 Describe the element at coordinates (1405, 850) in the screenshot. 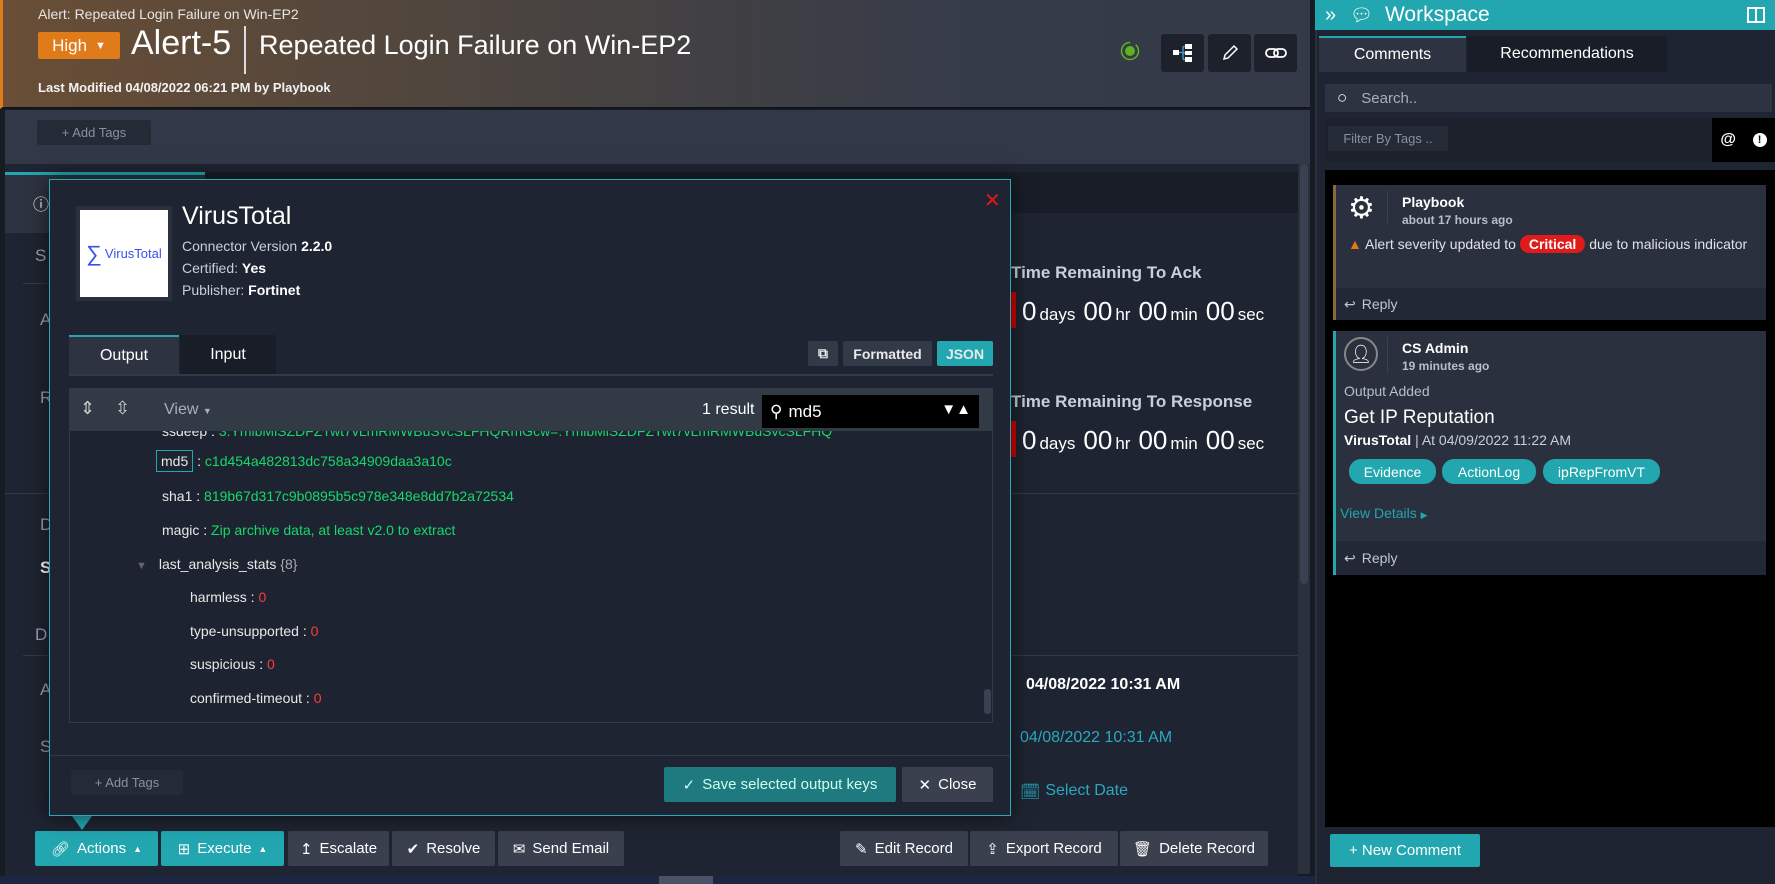

I see `new-comment-button: + New Comment` at that location.